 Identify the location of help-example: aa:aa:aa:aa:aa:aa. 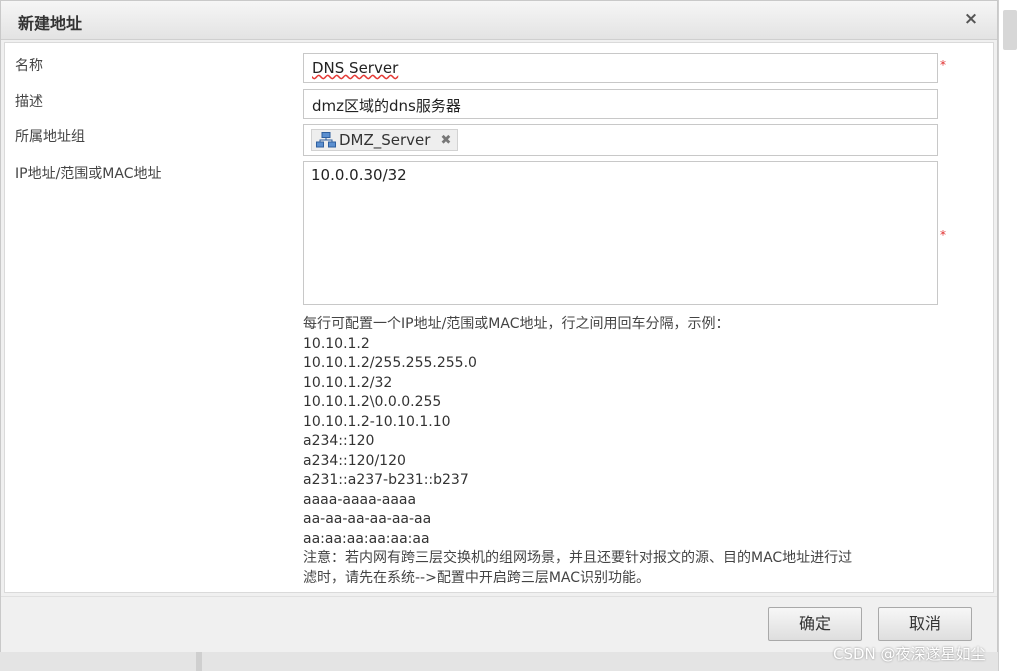
(366, 538).